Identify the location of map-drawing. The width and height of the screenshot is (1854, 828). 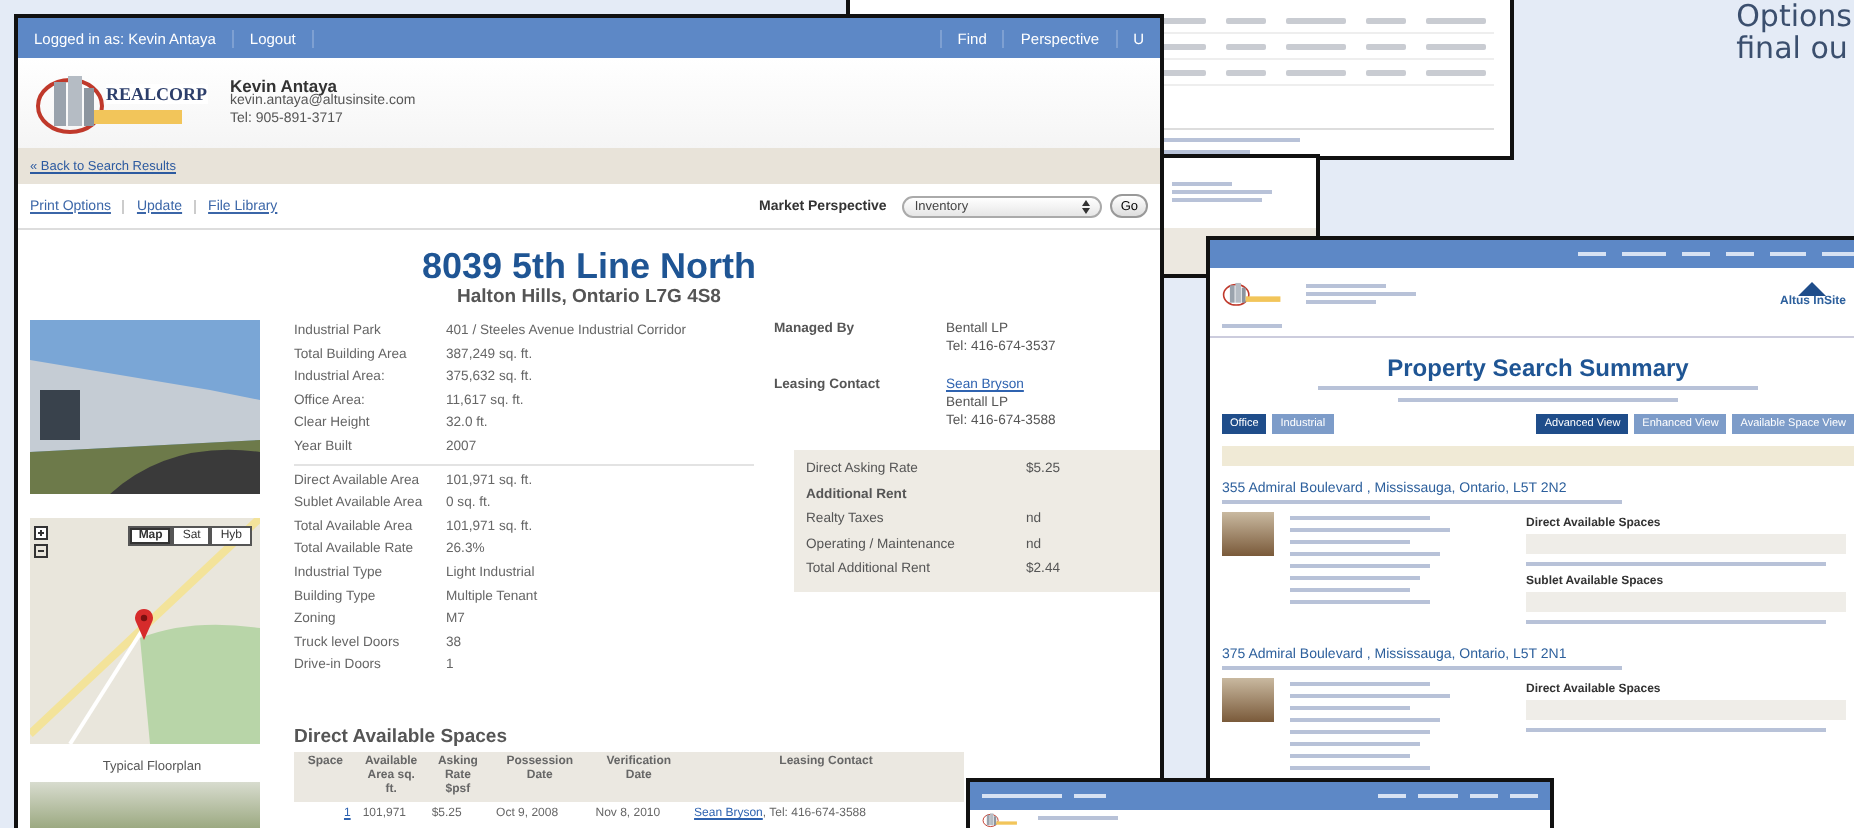
(145, 631).